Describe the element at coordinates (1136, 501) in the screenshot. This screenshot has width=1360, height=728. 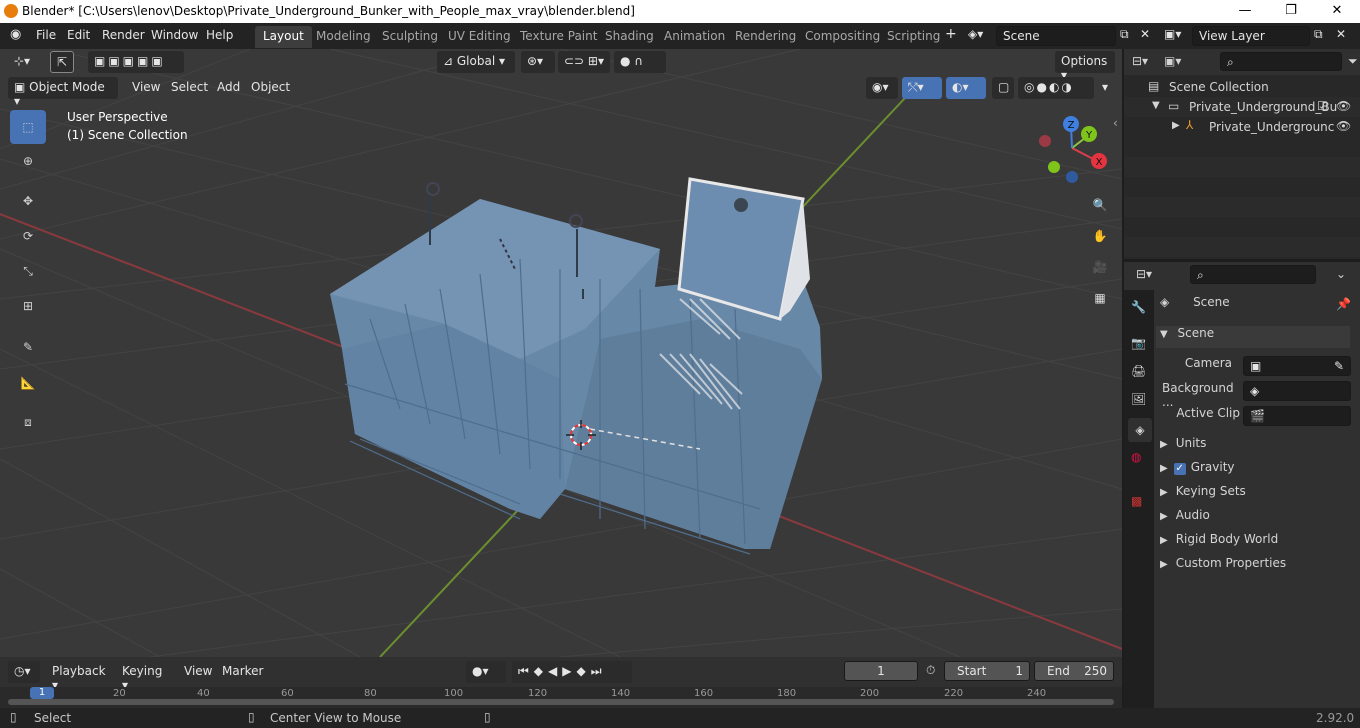
I see `texture-tab-icon: ▩` at that location.